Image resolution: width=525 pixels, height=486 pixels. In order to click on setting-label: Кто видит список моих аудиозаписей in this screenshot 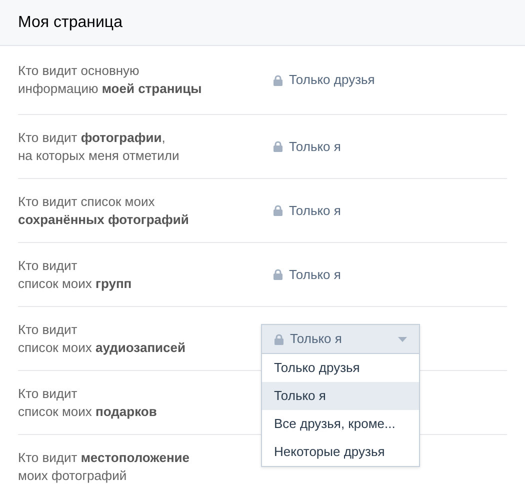, I will do `click(102, 338)`.